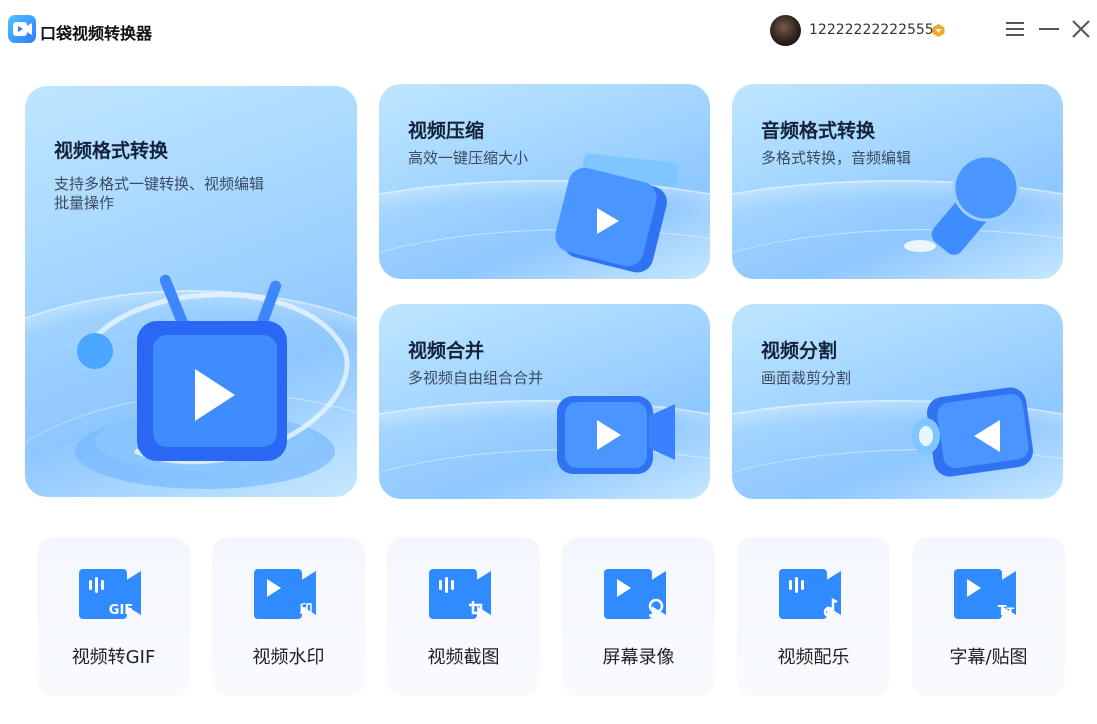  I want to click on subtitle-sticker-icon: Tт, so click(985, 594).